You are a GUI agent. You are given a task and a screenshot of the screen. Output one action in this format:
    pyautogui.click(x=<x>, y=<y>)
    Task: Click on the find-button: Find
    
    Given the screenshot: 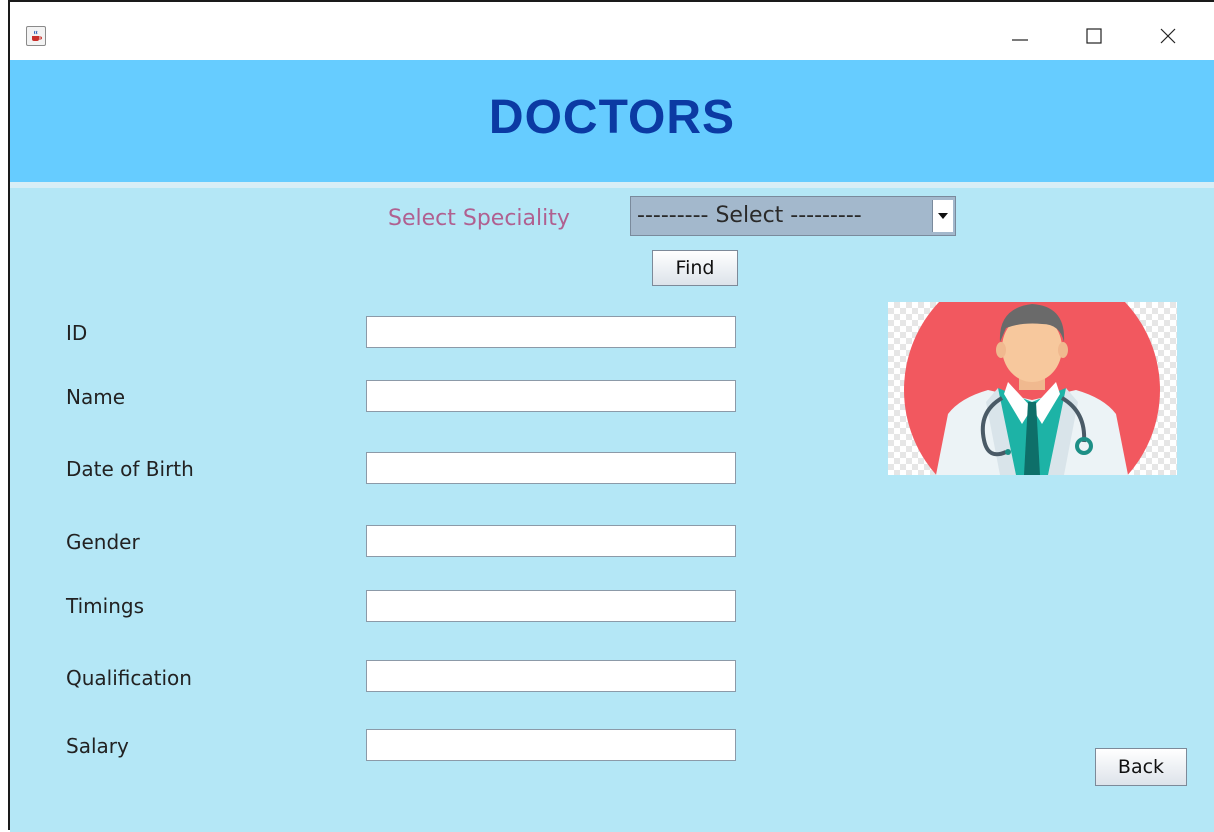 What is the action you would take?
    pyautogui.click(x=695, y=268)
    